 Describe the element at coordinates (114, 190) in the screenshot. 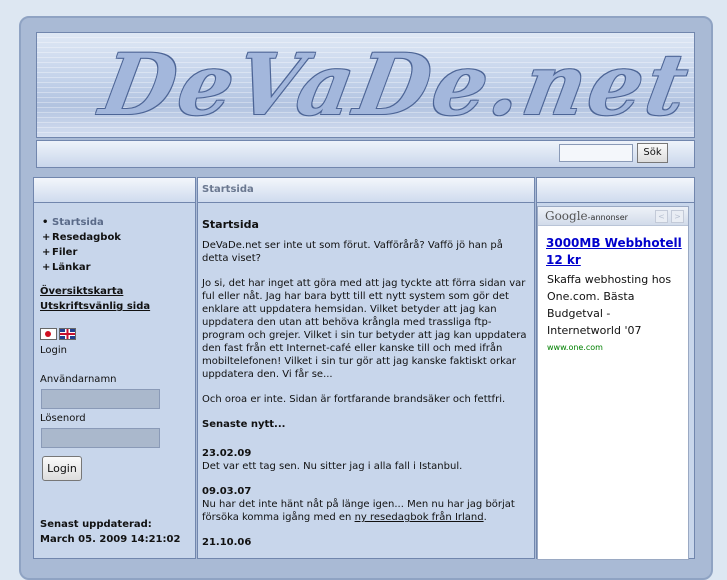

I see `left-sidebar-header` at that location.